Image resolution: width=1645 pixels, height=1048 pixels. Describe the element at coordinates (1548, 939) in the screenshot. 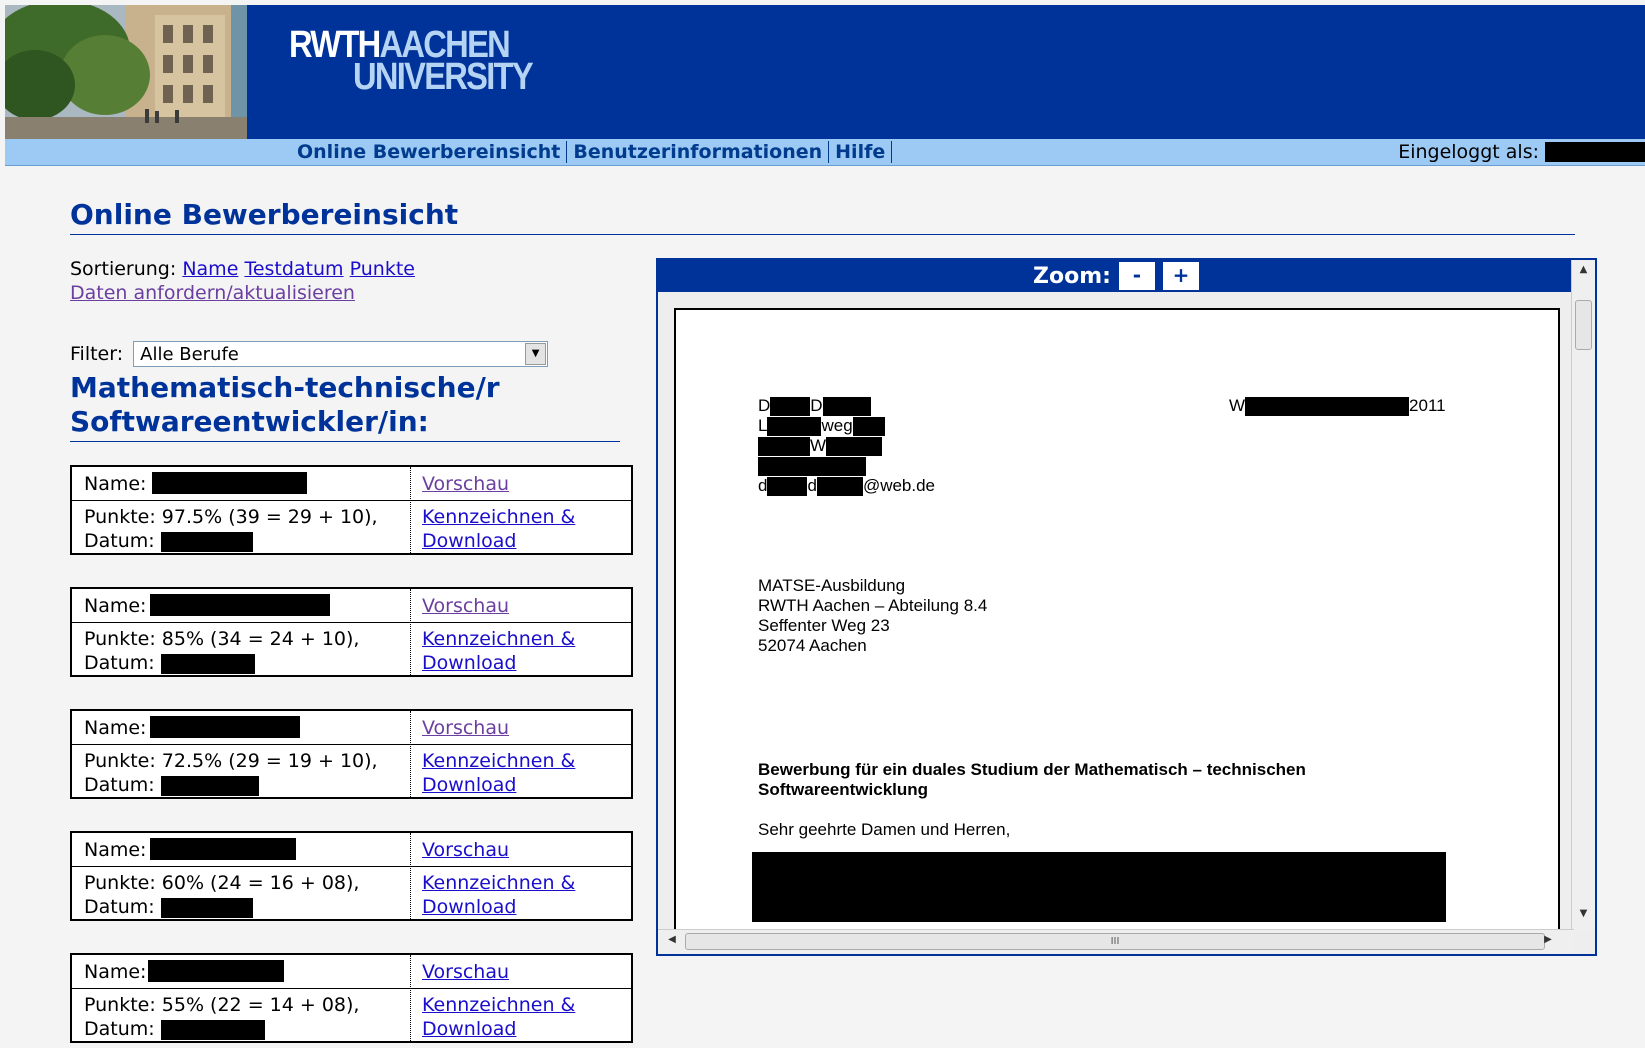

I see `scroll-right-arrow-icon: ▶` at that location.